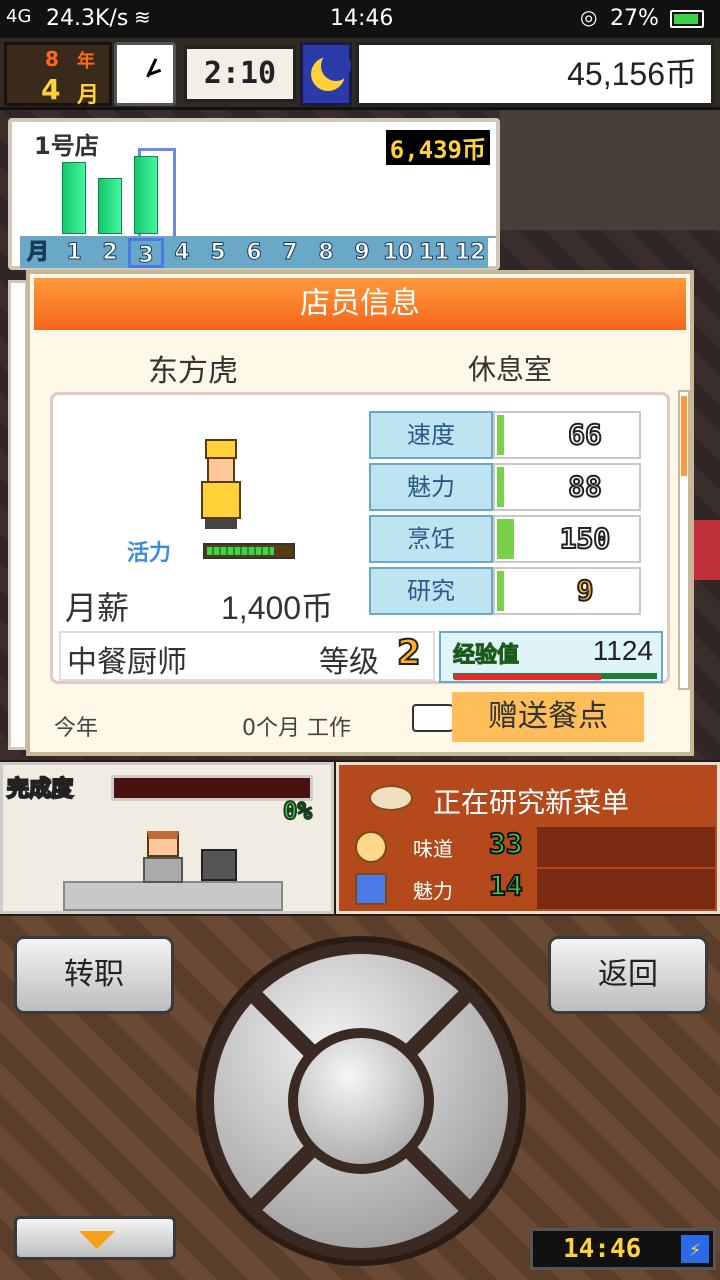 Image resolution: width=720 pixels, height=1280 pixels. What do you see at coordinates (431, 591) in the screenshot?
I see `stat-label: 研究` at bounding box center [431, 591].